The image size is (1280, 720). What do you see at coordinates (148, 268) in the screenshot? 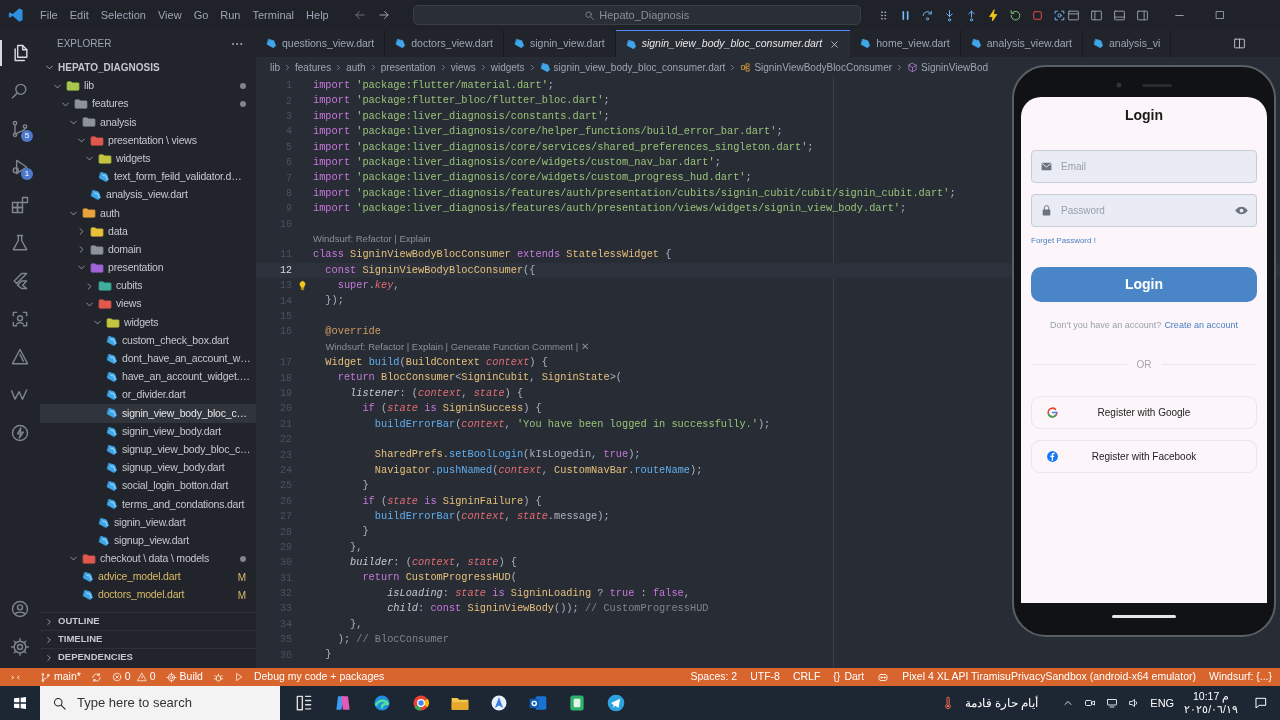
I see `folder-row: presentation` at bounding box center [148, 268].